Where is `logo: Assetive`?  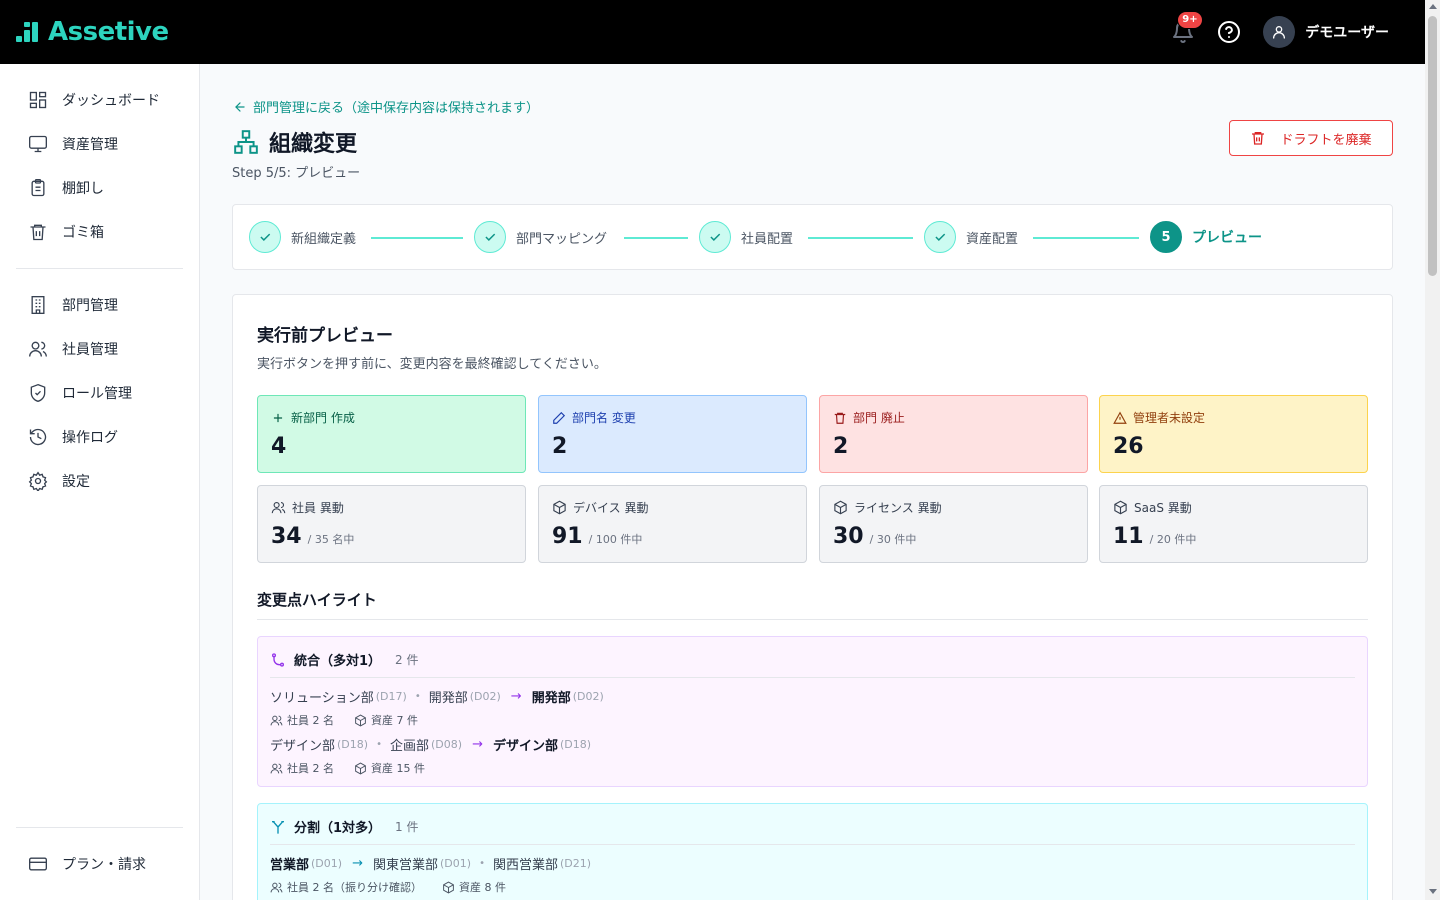 logo: Assetive is located at coordinates (92, 32).